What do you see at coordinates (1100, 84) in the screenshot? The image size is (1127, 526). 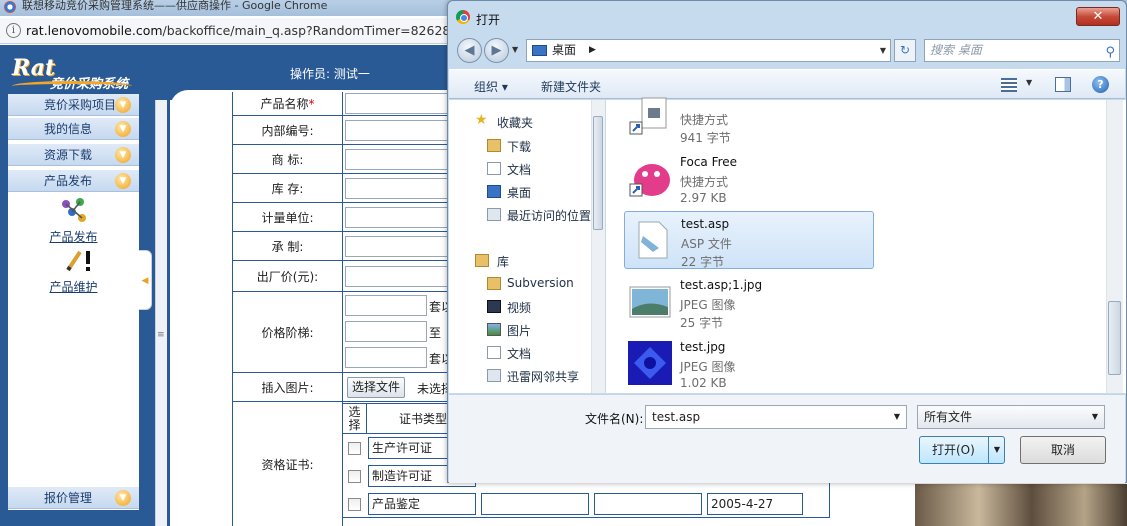 I see `help-icon: ?` at bounding box center [1100, 84].